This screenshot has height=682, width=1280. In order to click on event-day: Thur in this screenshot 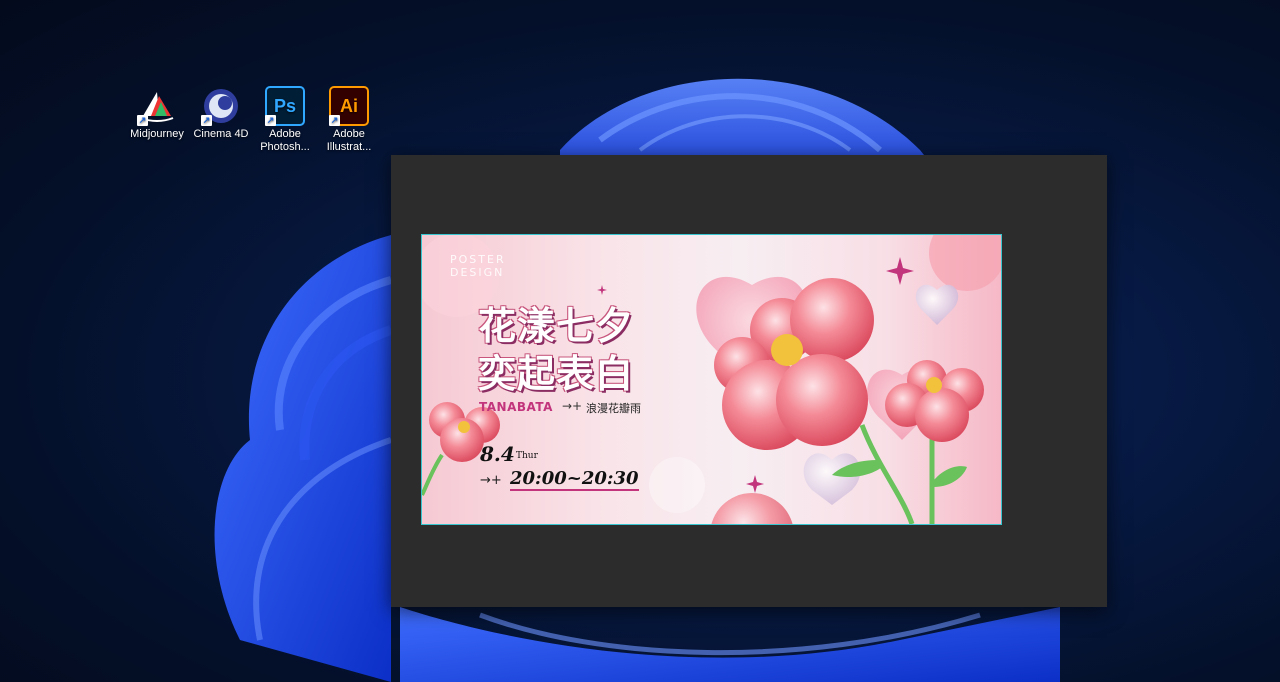, I will do `click(527, 456)`.